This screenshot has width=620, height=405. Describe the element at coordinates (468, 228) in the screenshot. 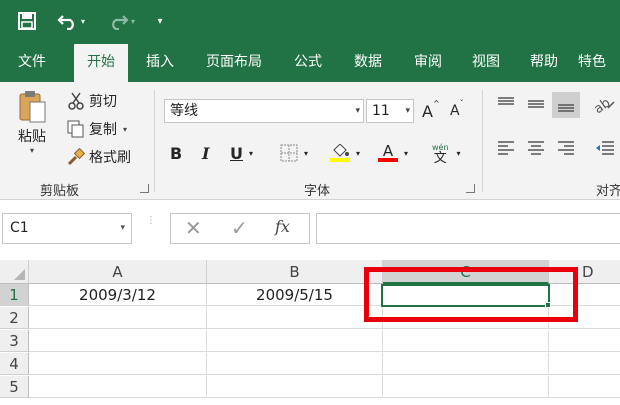

I see `formula-input` at that location.